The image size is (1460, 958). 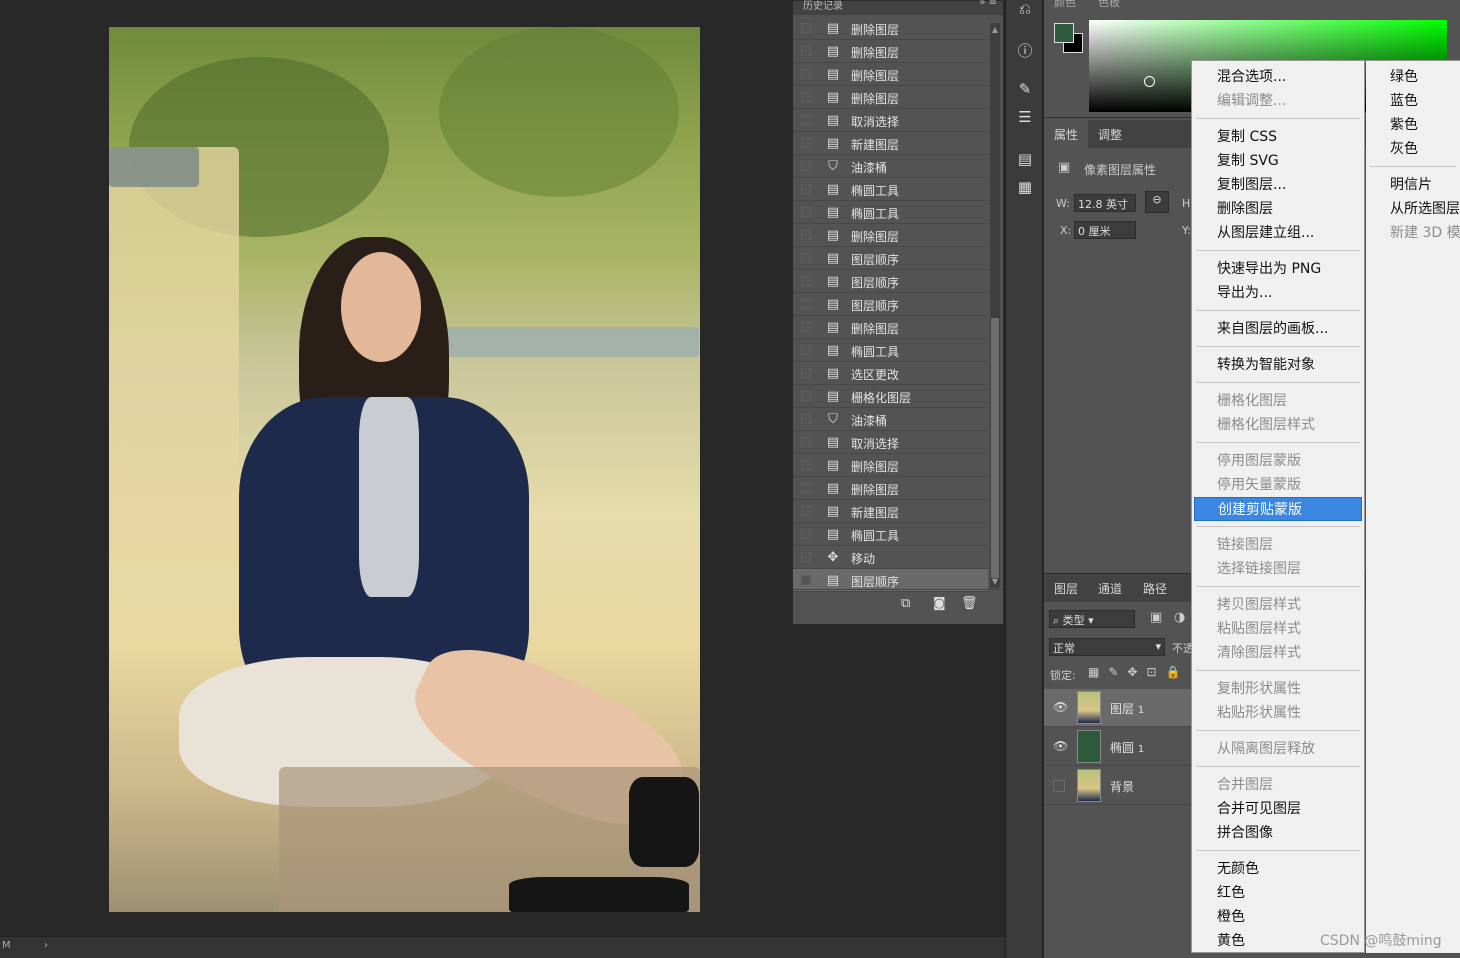 What do you see at coordinates (1179, 617) in the screenshot?
I see `adjustment-filter-icon: ◑` at bounding box center [1179, 617].